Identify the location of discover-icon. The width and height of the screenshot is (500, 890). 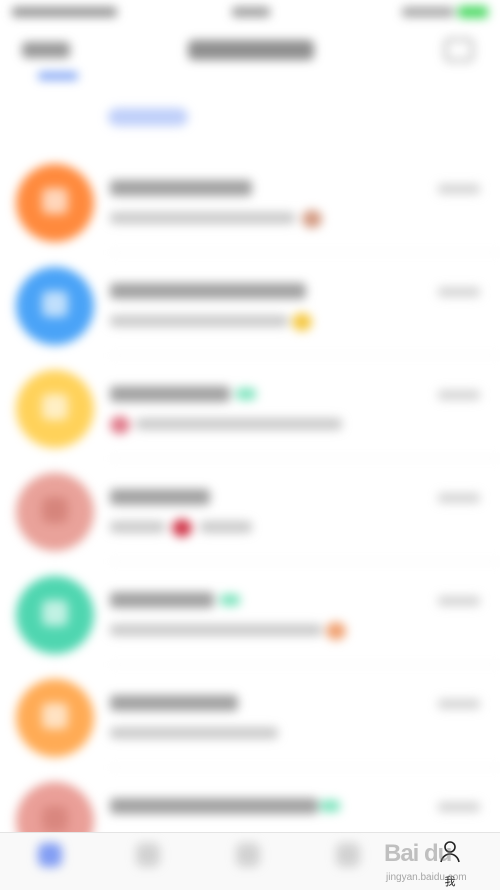
(248, 855).